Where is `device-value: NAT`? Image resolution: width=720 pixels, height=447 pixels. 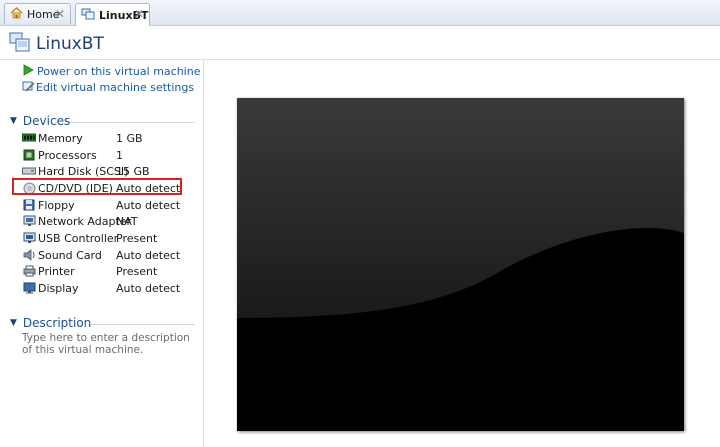 device-value: NAT is located at coordinates (127, 221).